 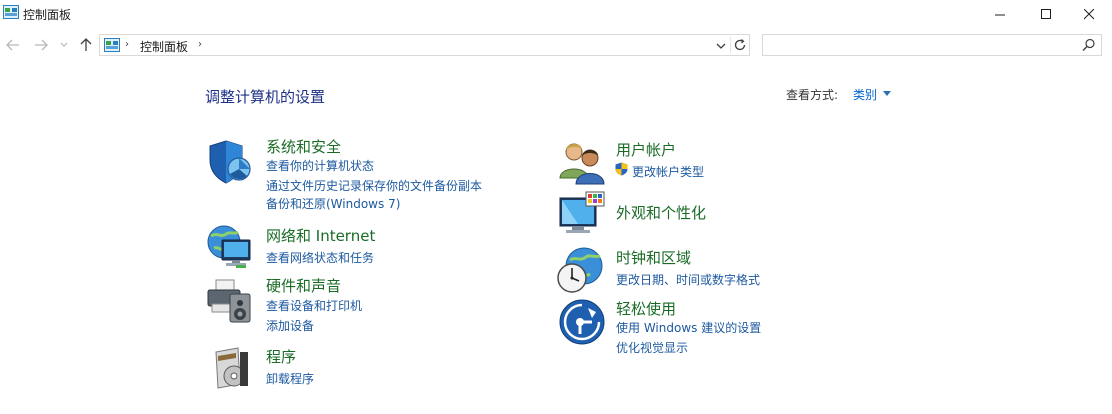 I want to click on forward-arrow-icon, so click(x=41, y=45).